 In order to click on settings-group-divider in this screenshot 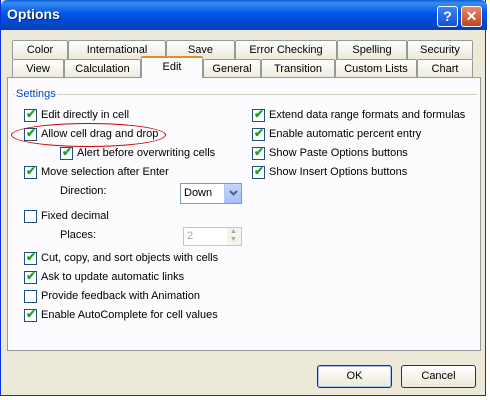, I will do `click(245, 94)`.